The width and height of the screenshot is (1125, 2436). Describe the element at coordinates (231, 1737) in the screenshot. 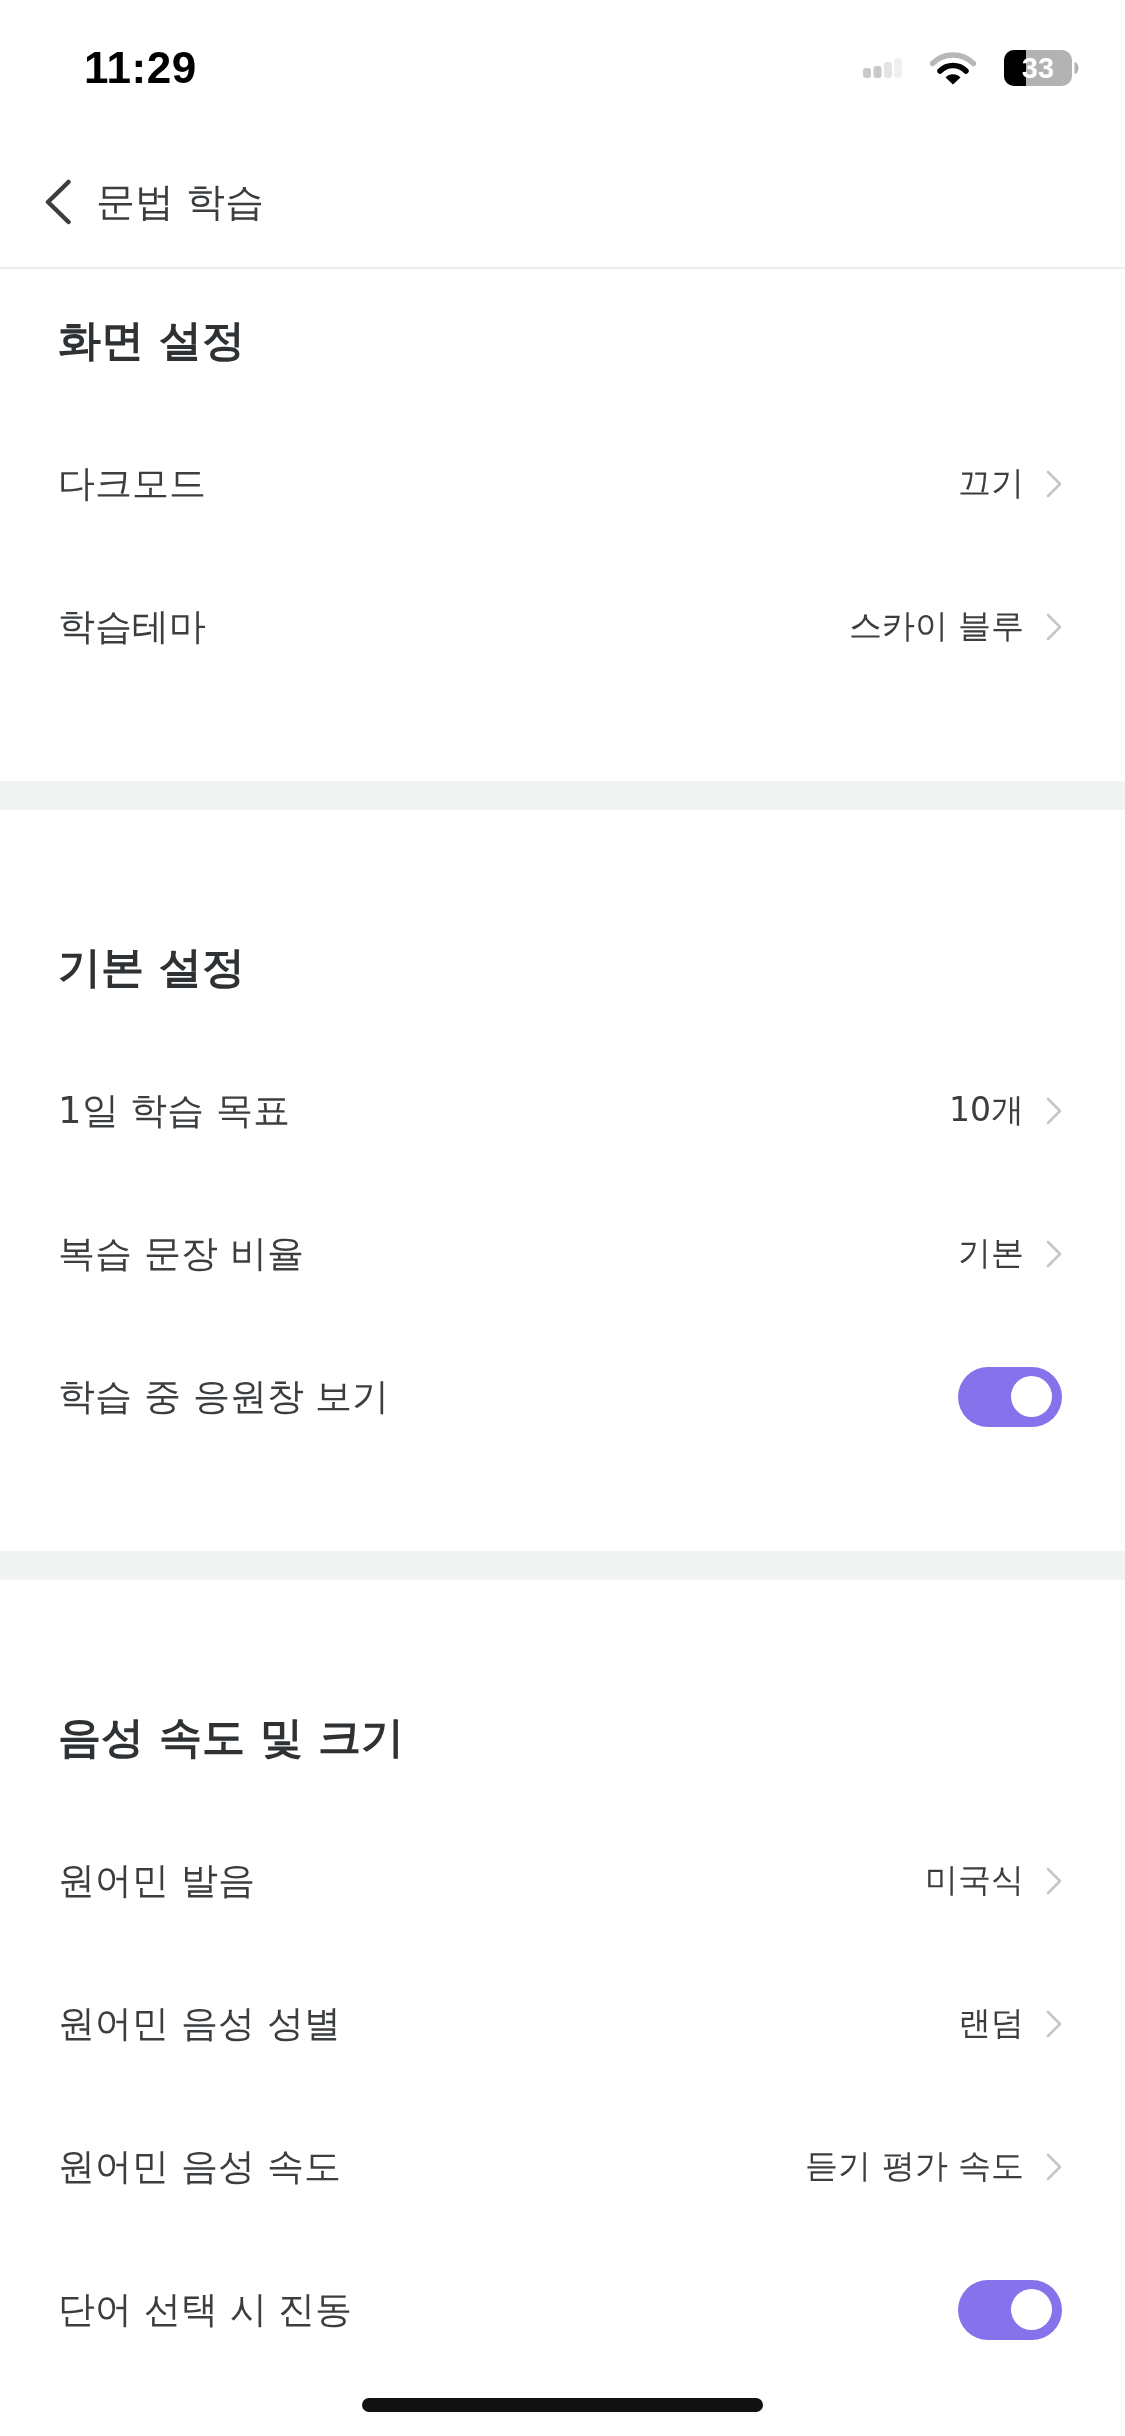

I see `section-title: 음성 속도 및 크기` at that location.